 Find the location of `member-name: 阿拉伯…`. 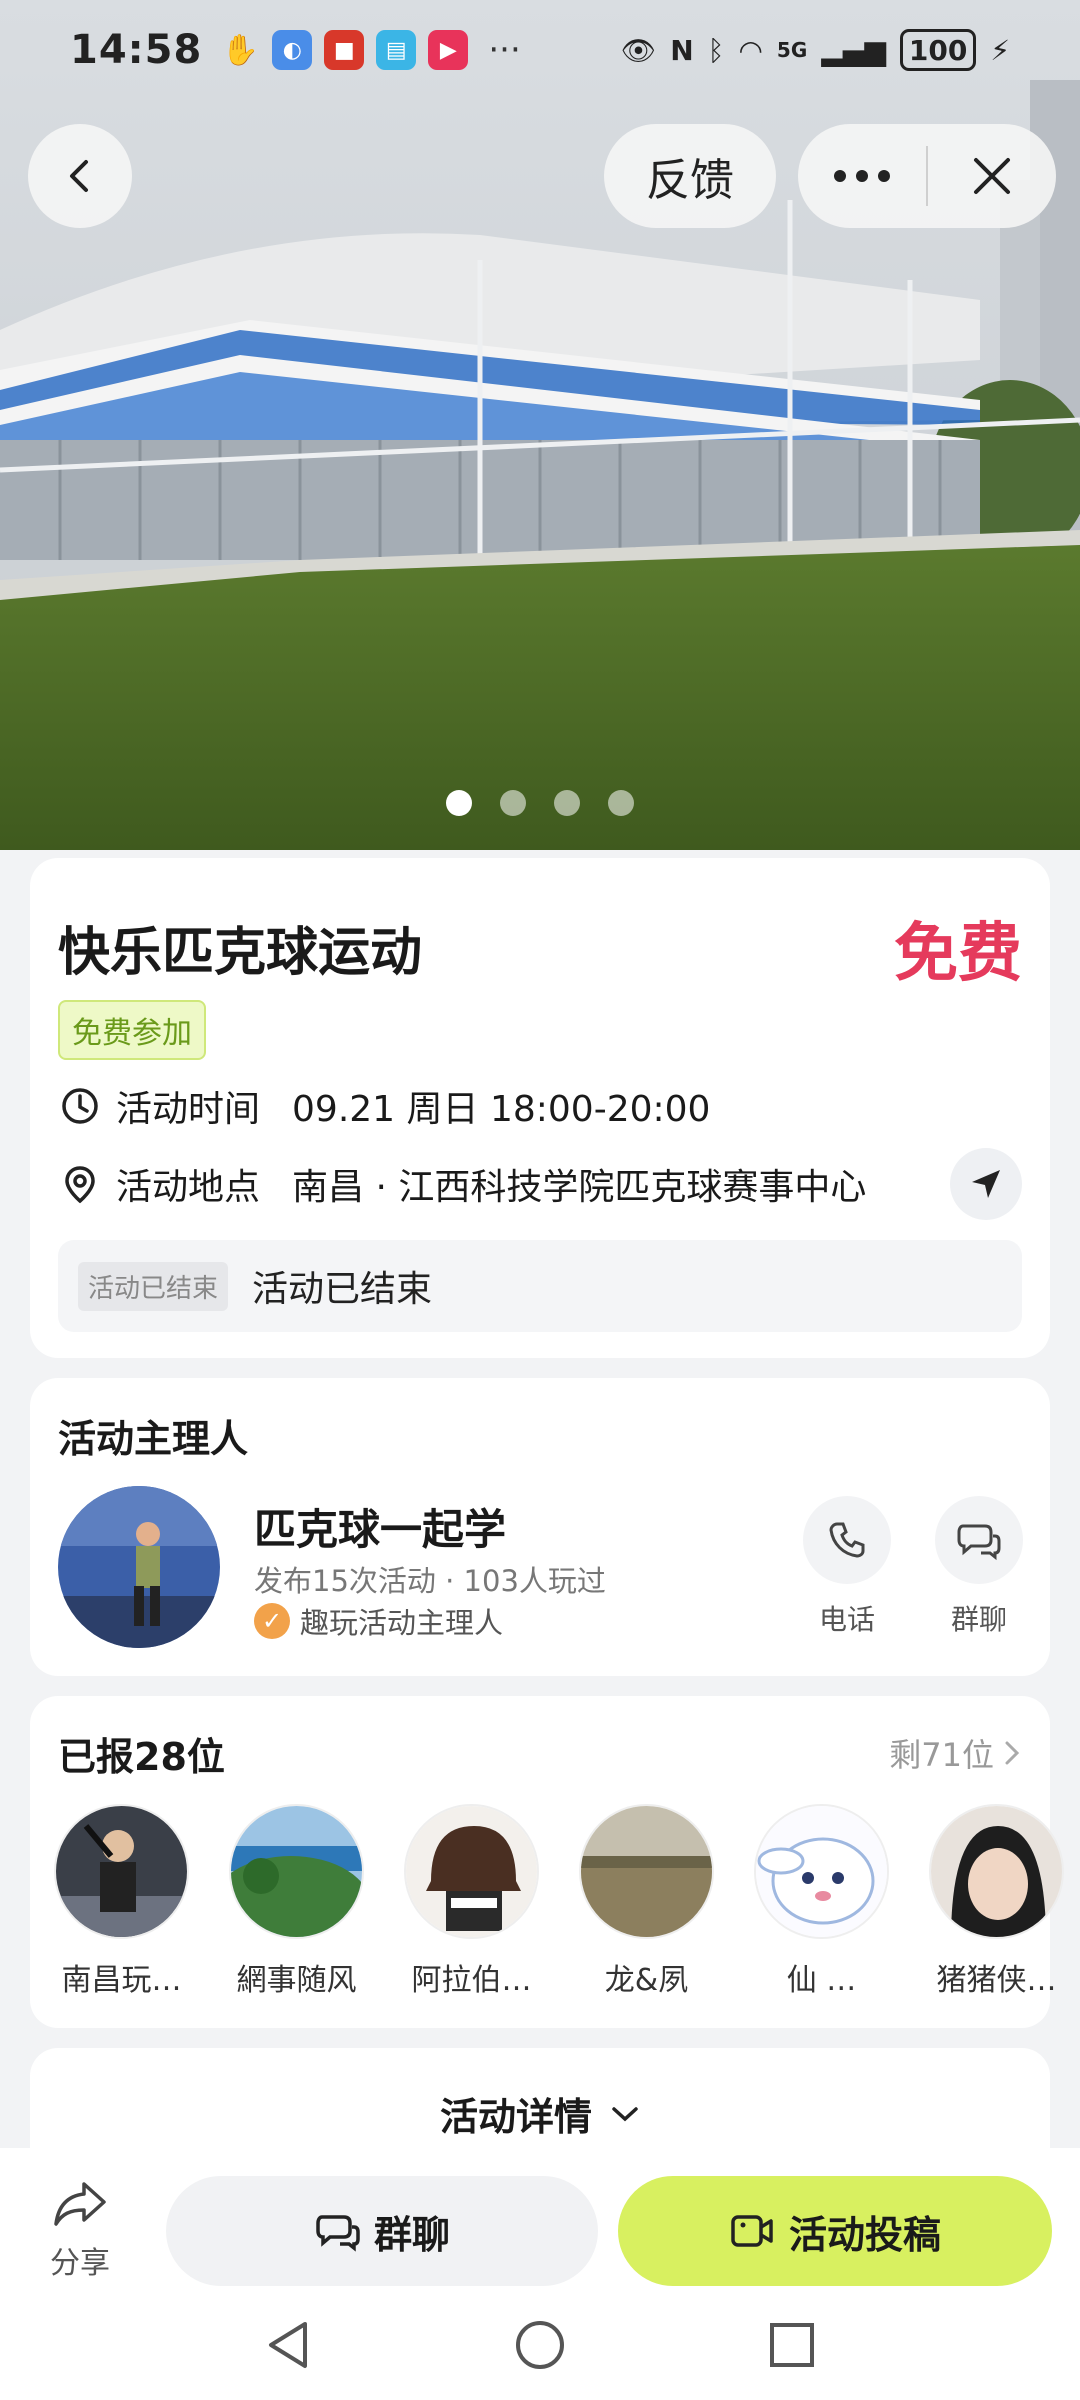

member-name: 阿拉伯… is located at coordinates (471, 1980).